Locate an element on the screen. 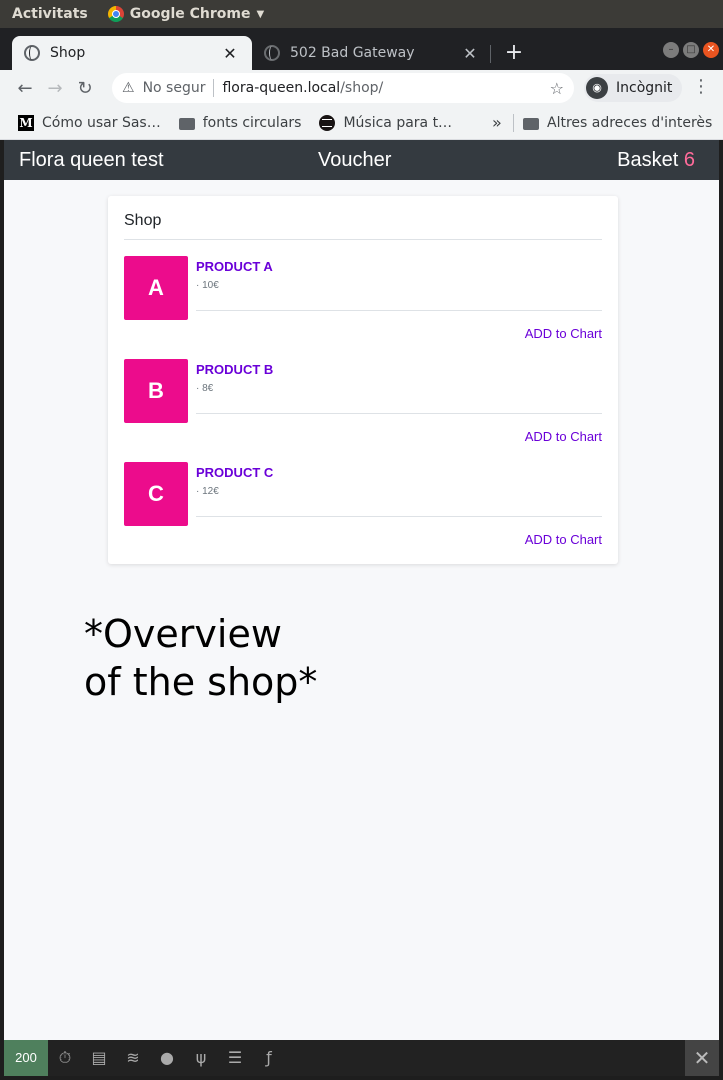 This screenshot has width=723, height=1080. product-price: · 10€ is located at coordinates (207, 285).